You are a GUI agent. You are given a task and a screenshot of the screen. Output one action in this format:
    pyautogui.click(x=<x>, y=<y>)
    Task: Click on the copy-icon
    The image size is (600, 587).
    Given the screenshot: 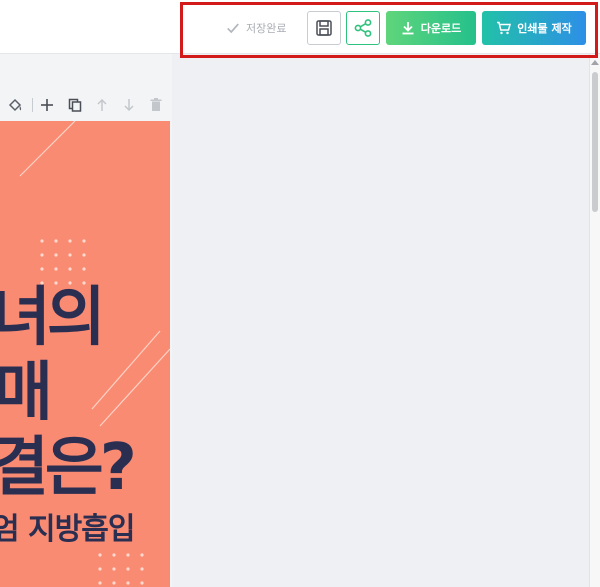 What is the action you would take?
    pyautogui.click(x=75, y=105)
    